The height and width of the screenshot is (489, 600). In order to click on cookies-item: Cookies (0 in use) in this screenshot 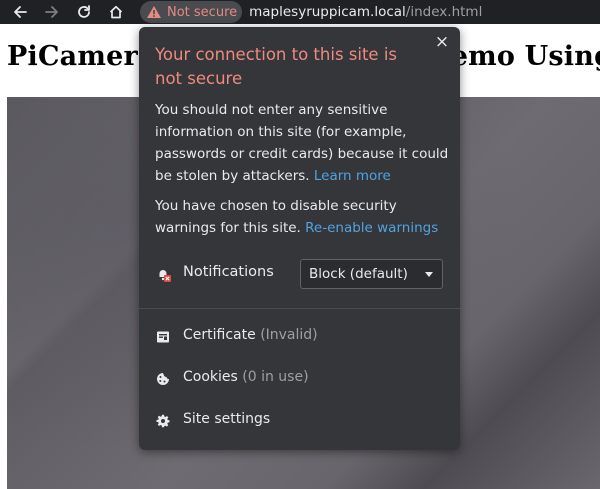, I will do `click(299, 379)`.